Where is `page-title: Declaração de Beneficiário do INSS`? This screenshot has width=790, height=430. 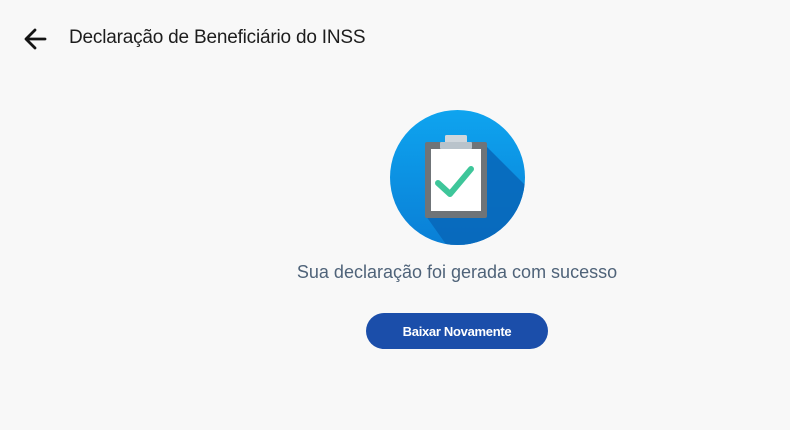
page-title: Declaração de Beneficiário do INSS is located at coordinates (217, 37).